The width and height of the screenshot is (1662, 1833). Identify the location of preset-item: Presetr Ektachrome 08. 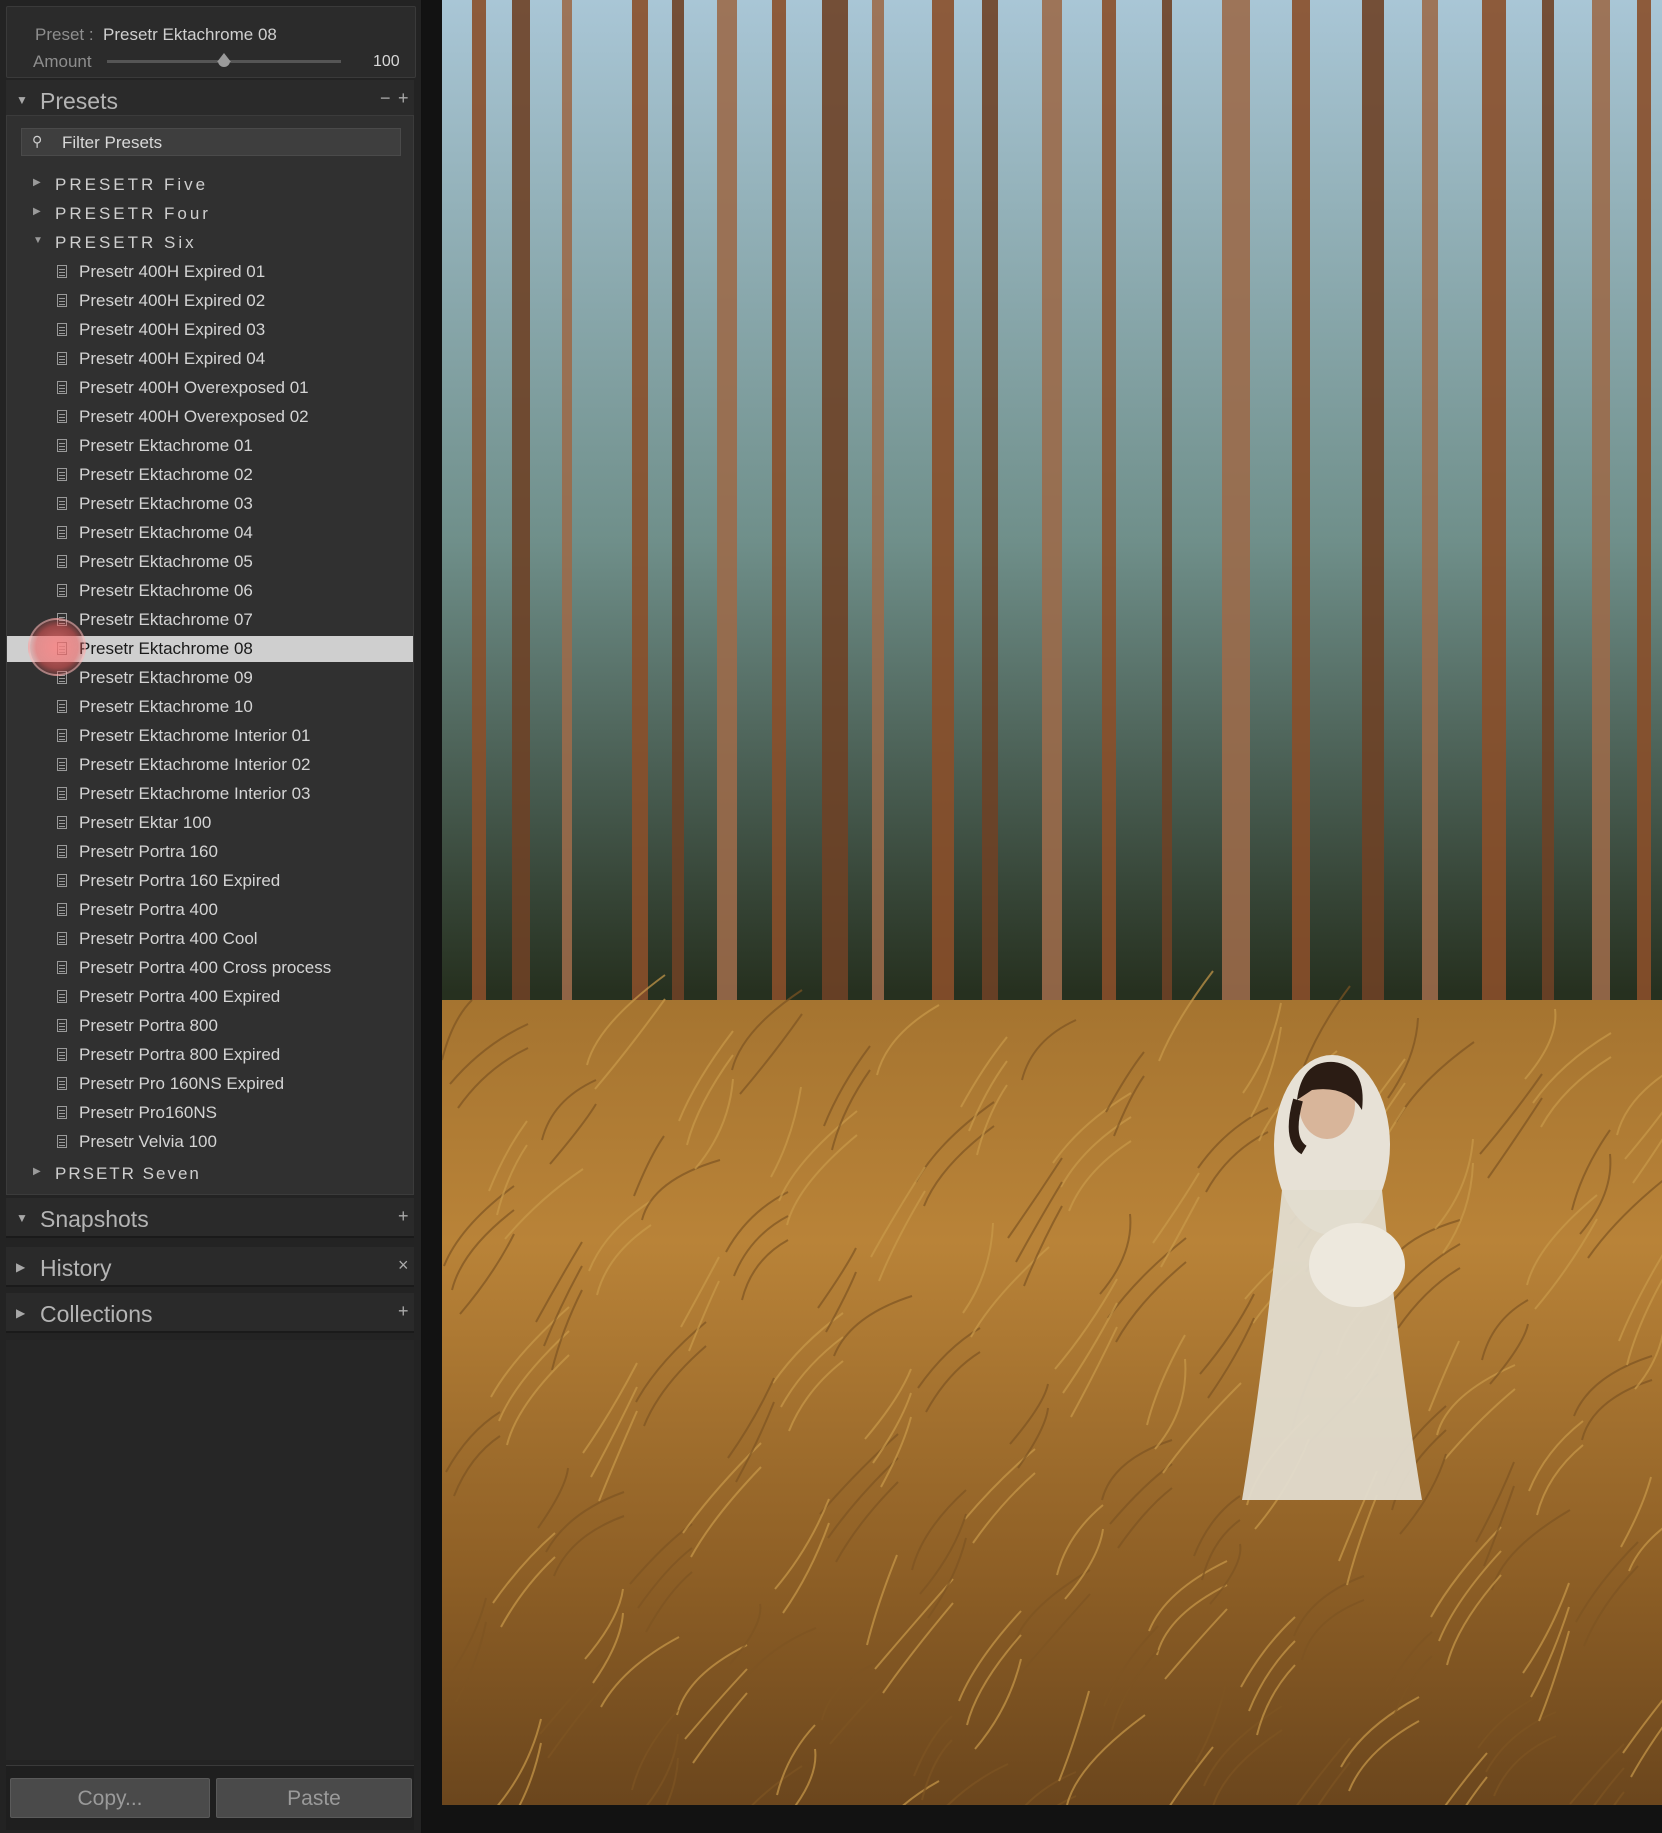
(210, 649).